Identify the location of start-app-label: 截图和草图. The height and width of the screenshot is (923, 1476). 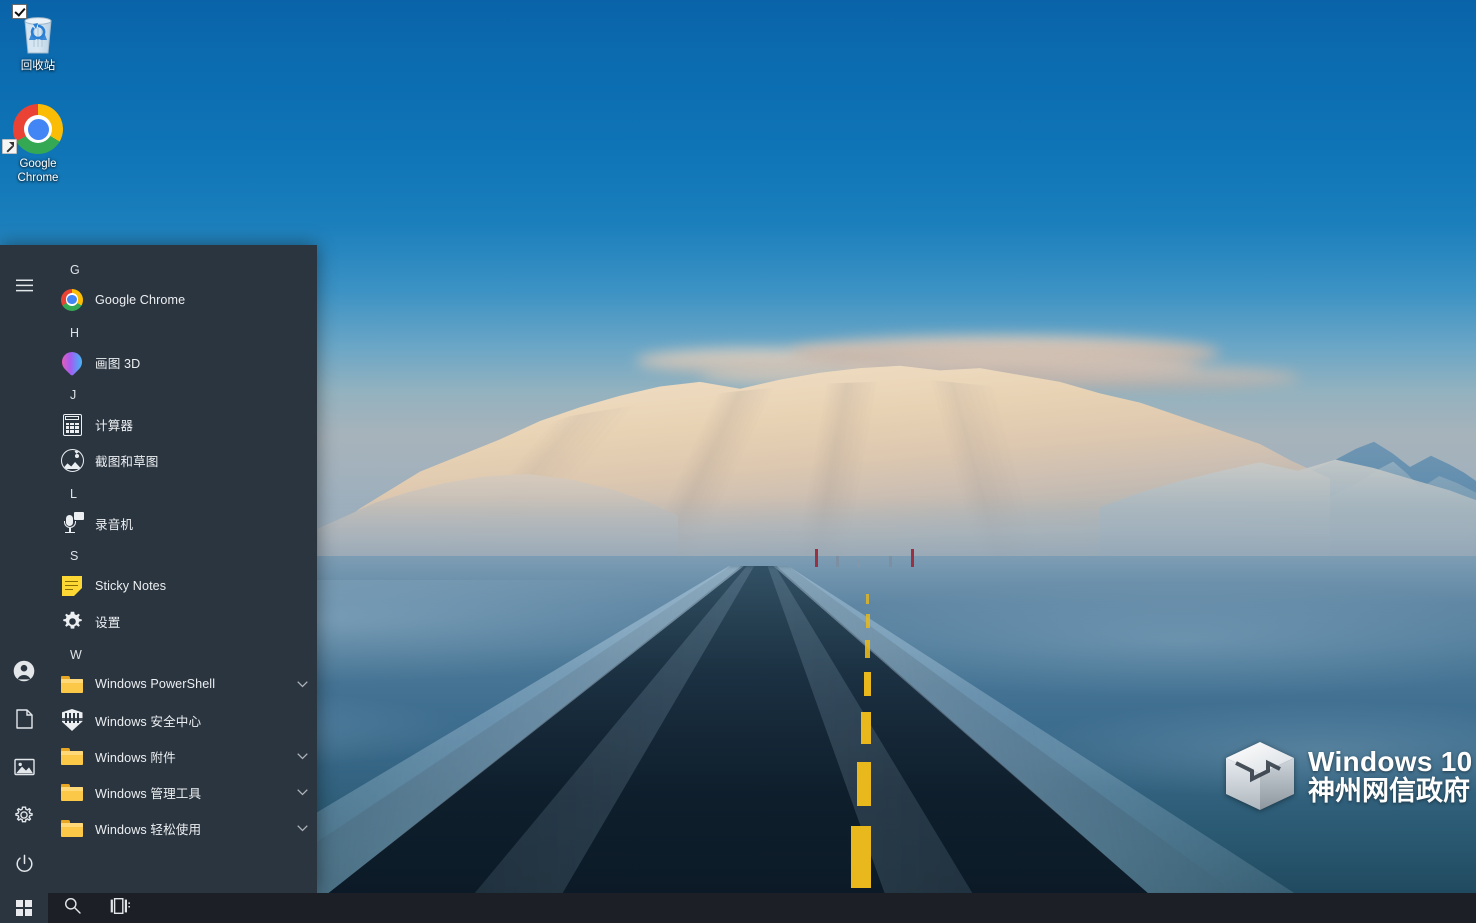
(127, 462).